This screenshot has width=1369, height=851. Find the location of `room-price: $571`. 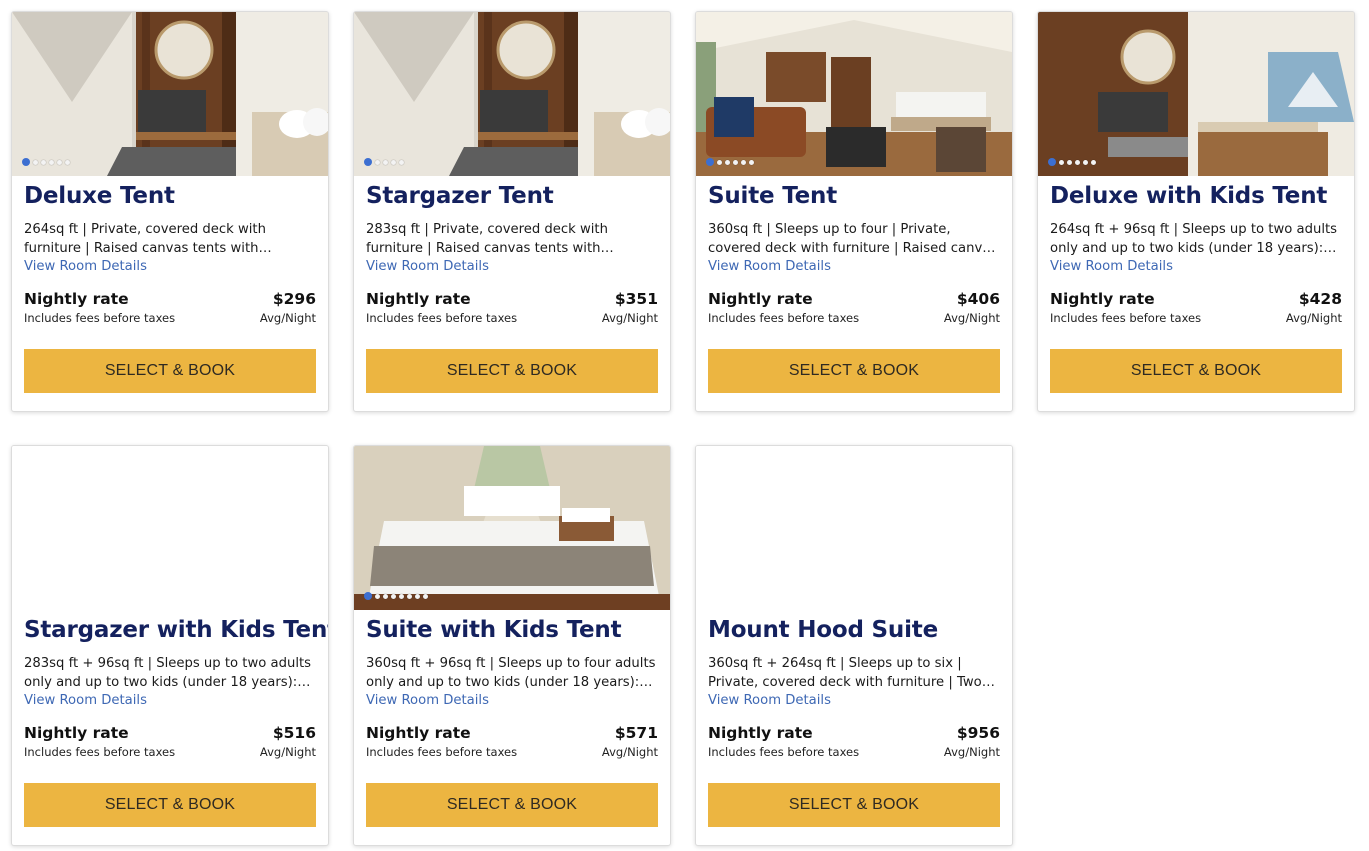

room-price: $571 is located at coordinates (636, 733).